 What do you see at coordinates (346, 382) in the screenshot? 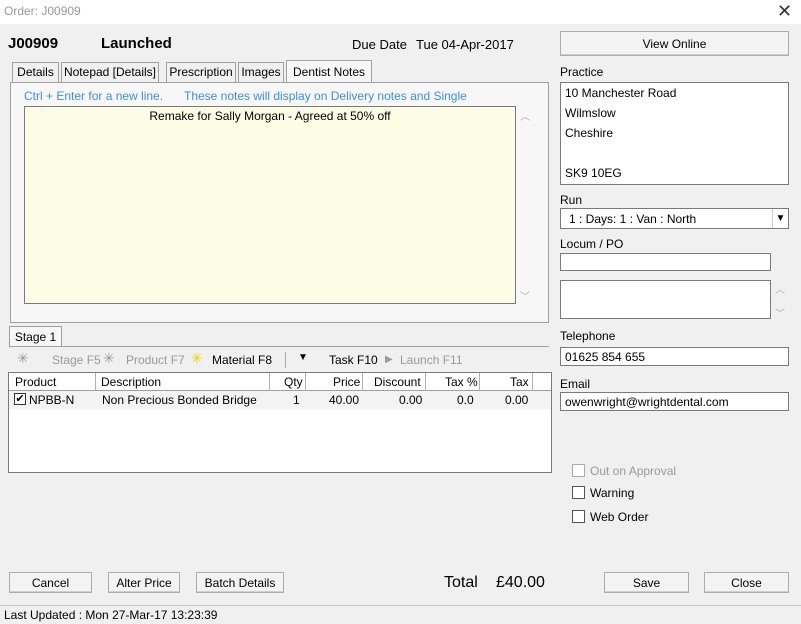
I see `col-price: Price` at bounding box center [346, 382].